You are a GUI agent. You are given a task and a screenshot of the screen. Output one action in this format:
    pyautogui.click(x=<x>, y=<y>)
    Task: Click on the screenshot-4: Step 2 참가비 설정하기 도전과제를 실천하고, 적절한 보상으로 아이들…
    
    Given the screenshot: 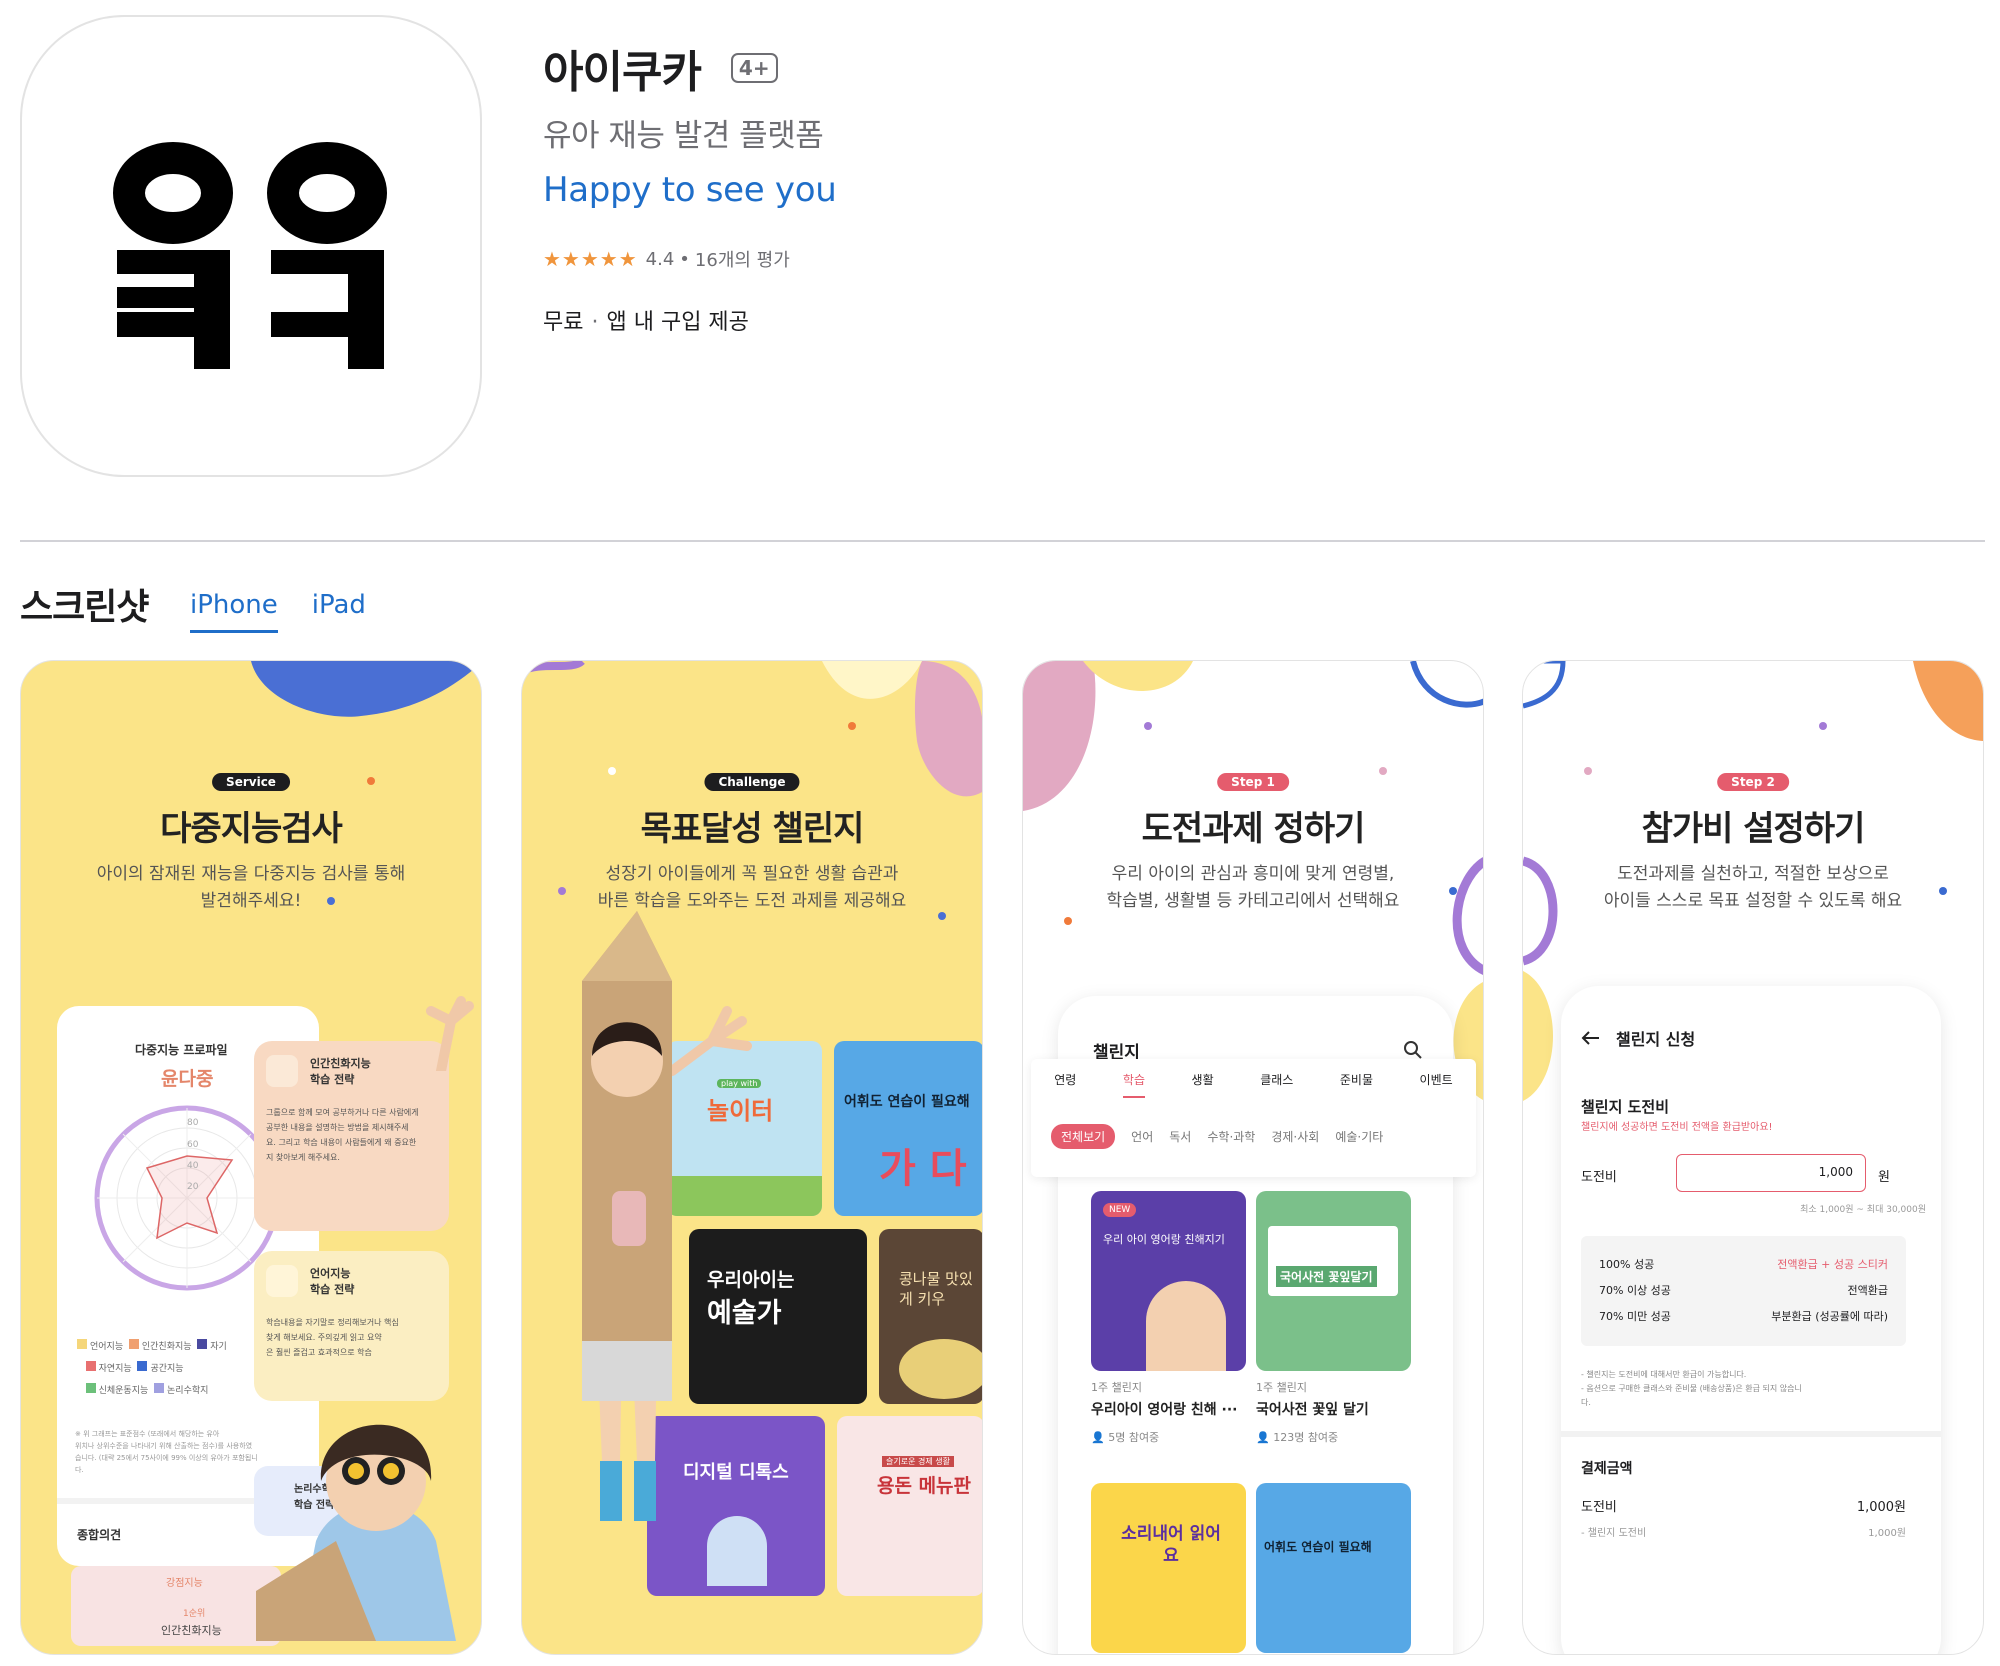 What is the action you would take?
    pyautogui.click(x=1753, y=1157)
    